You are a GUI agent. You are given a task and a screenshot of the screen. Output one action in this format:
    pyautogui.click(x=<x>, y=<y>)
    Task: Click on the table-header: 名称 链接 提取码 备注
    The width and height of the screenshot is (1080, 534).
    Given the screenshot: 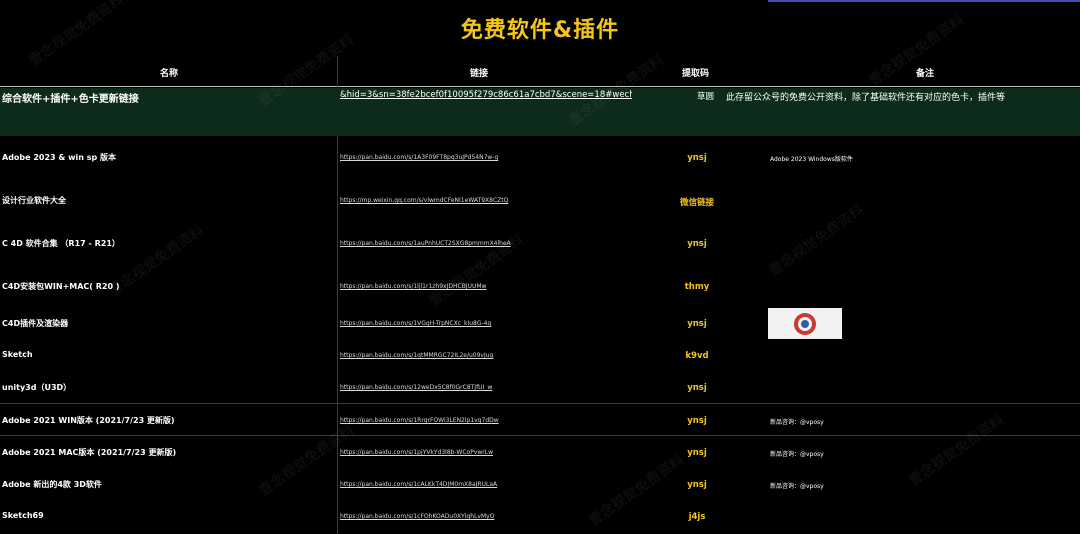 What is the action you would take?
    pyautogui.click(x=540, y=71)
    